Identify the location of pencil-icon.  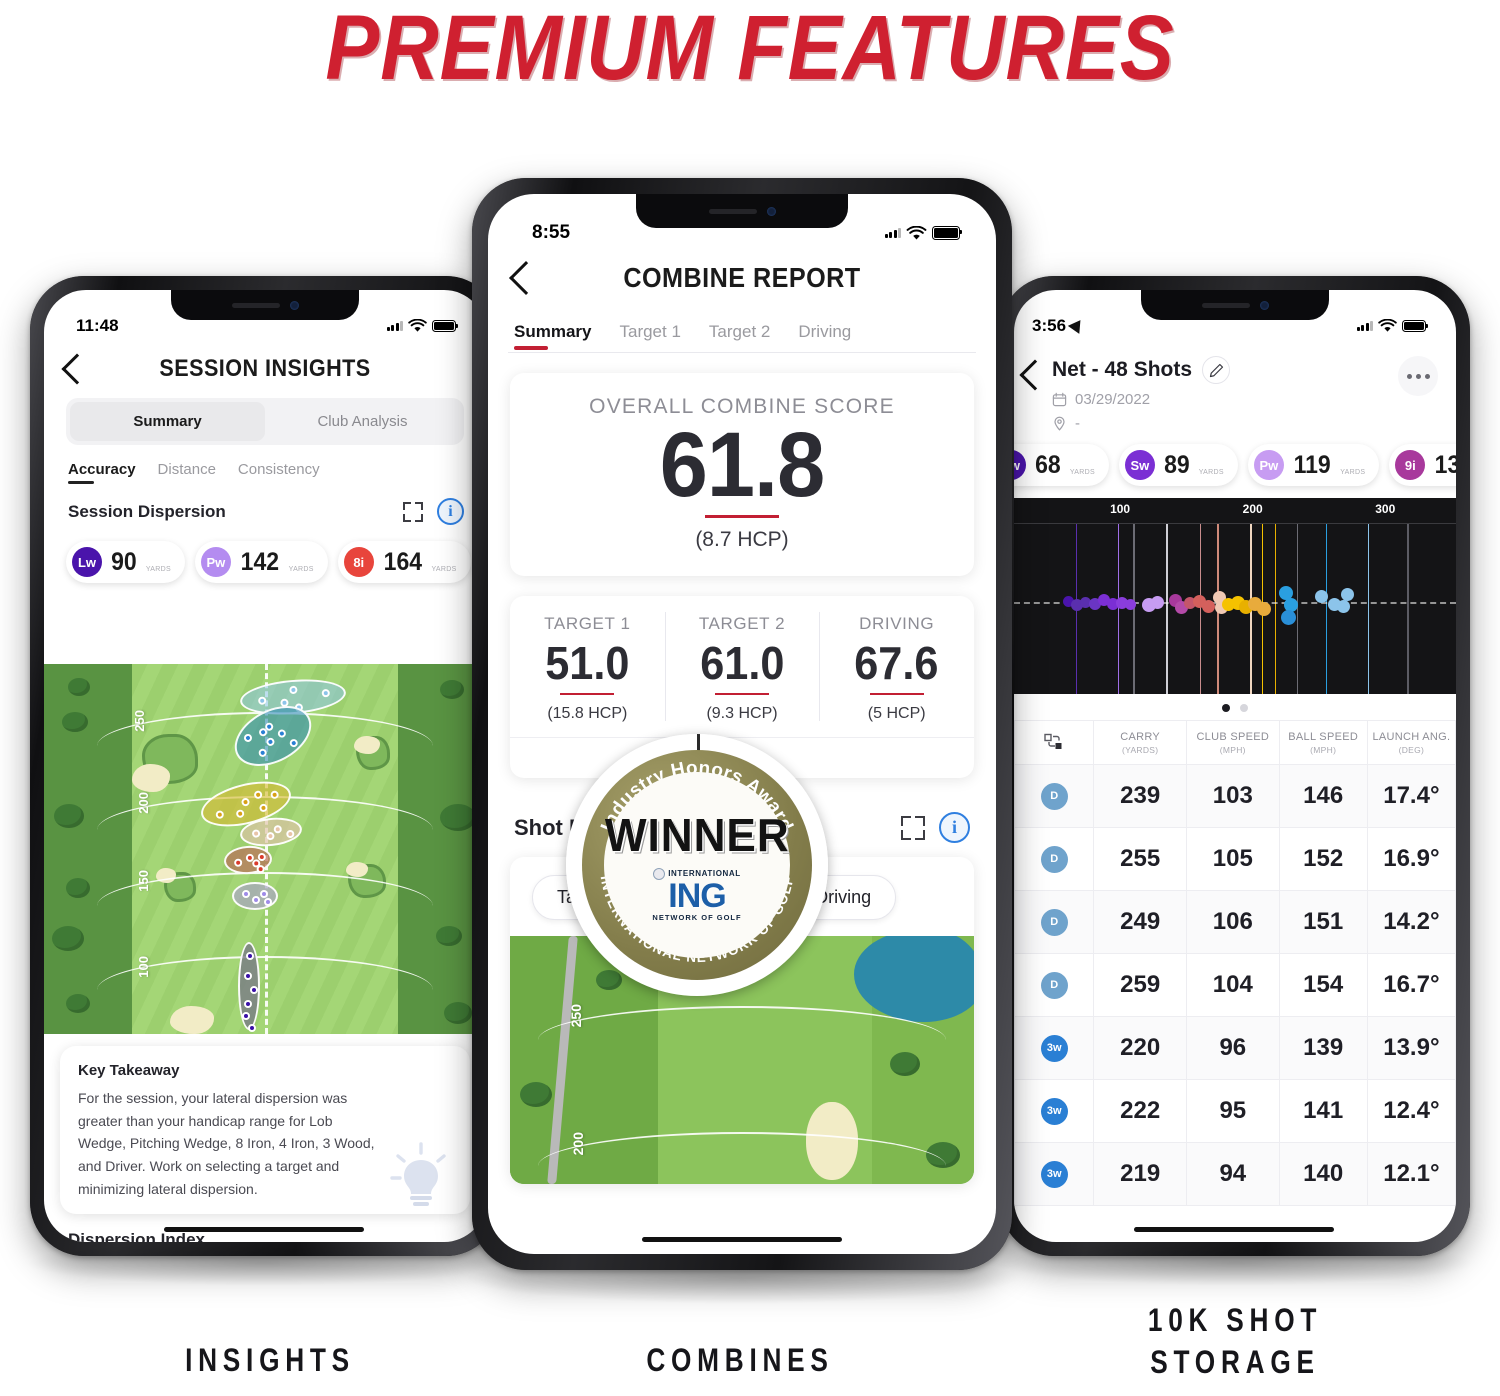
(1216, 370).